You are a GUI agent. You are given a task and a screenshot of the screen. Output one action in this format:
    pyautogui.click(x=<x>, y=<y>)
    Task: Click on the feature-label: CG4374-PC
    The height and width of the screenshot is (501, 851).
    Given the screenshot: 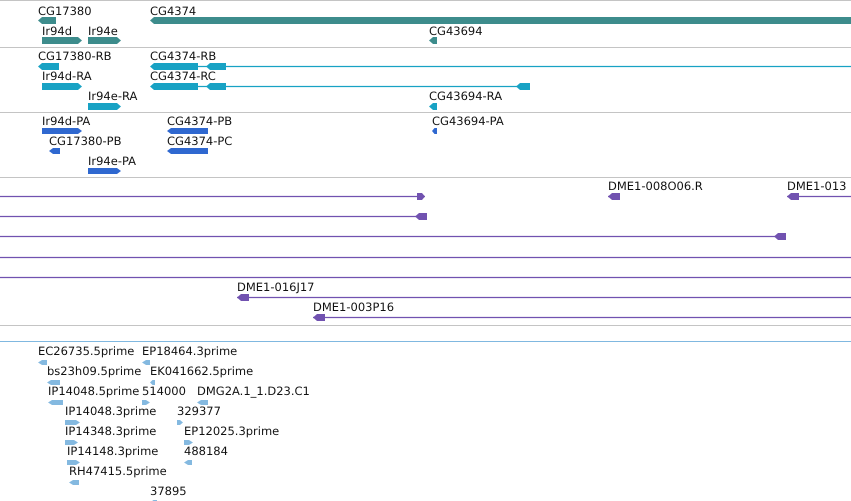 What is the action you would take?
    pyautogui.click(x=199, y=141)
    